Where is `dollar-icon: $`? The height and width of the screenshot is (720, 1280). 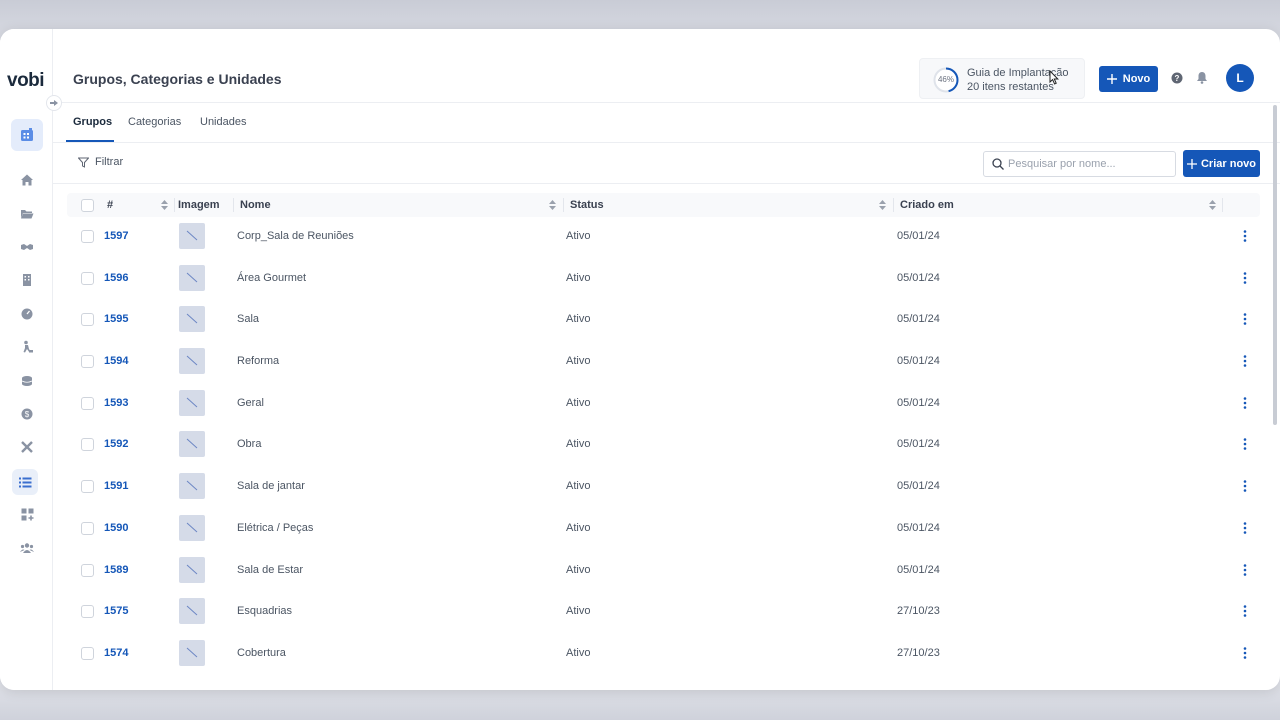
dollar-icon: $ is located at coordinates (27, 414).